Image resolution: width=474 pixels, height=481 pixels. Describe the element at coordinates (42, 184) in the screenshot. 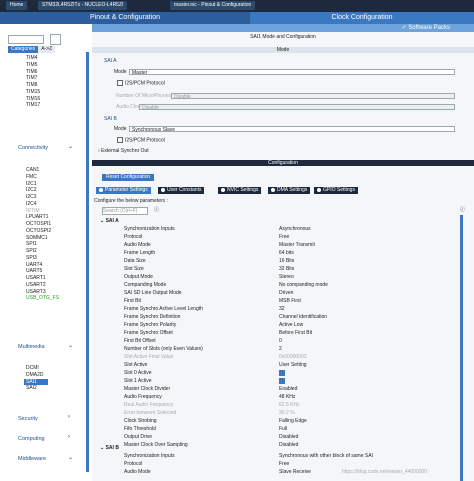

I see `list-item: I2C1` at that location.